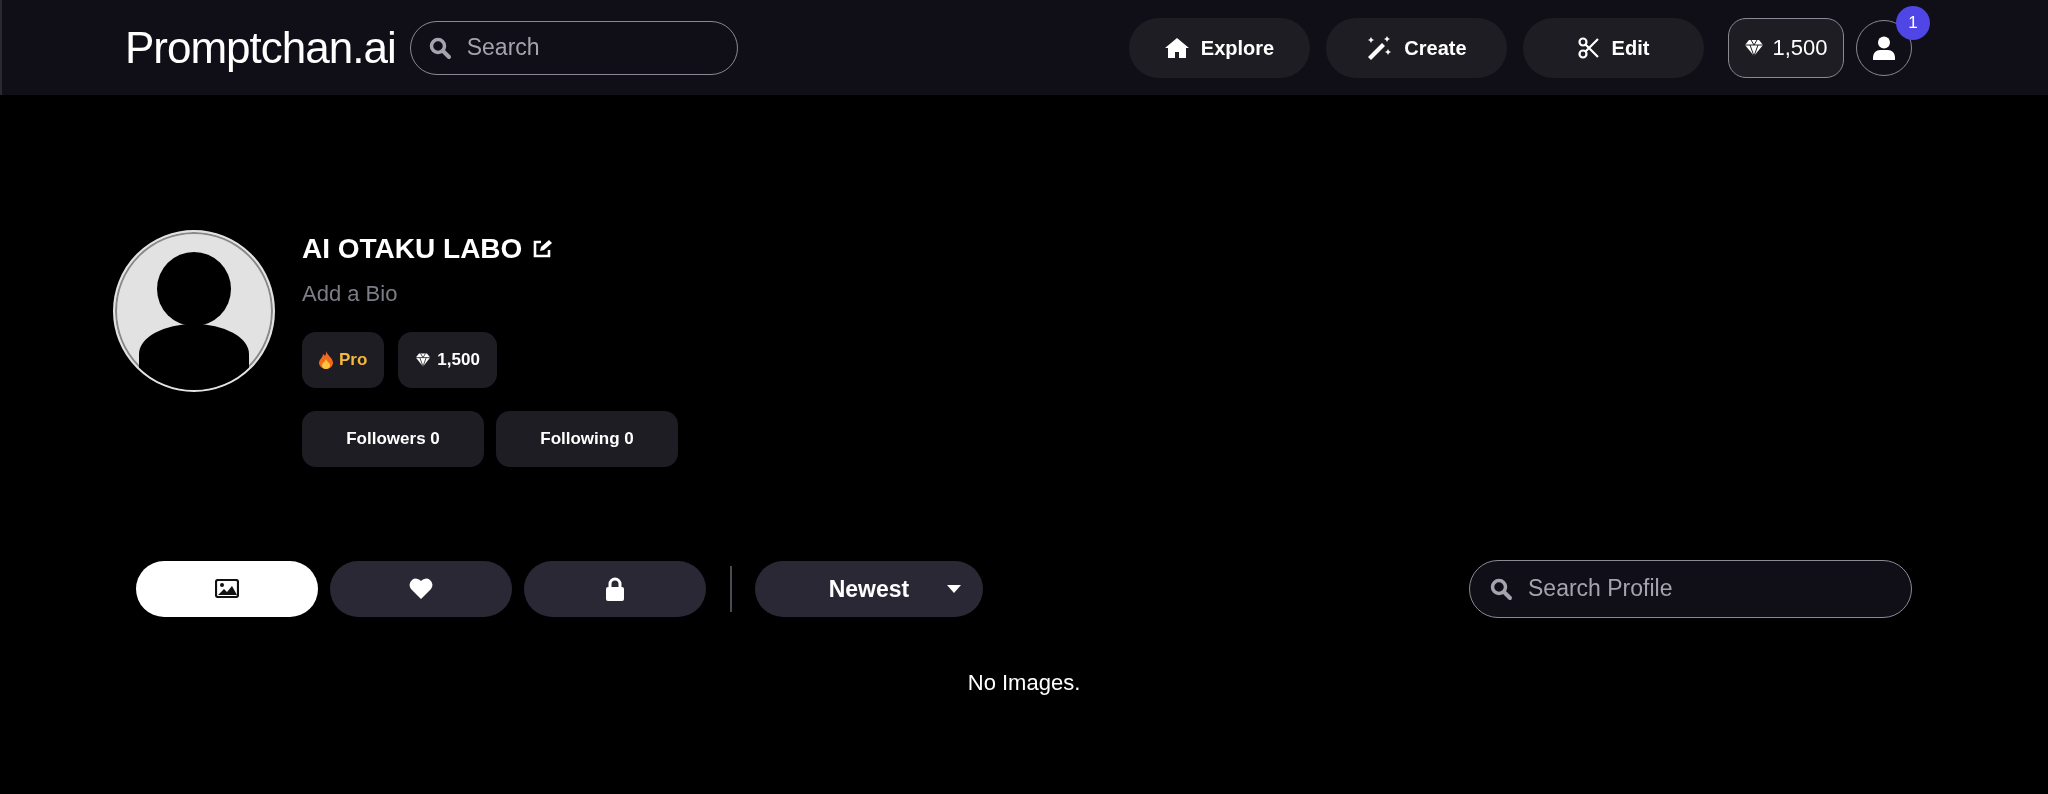 The height and width of the screenshot is (794, 2048). Describe the element at coordinates (490, 293) in the screenshot. I see `bio-placeholder: Add a Bio` at that location.